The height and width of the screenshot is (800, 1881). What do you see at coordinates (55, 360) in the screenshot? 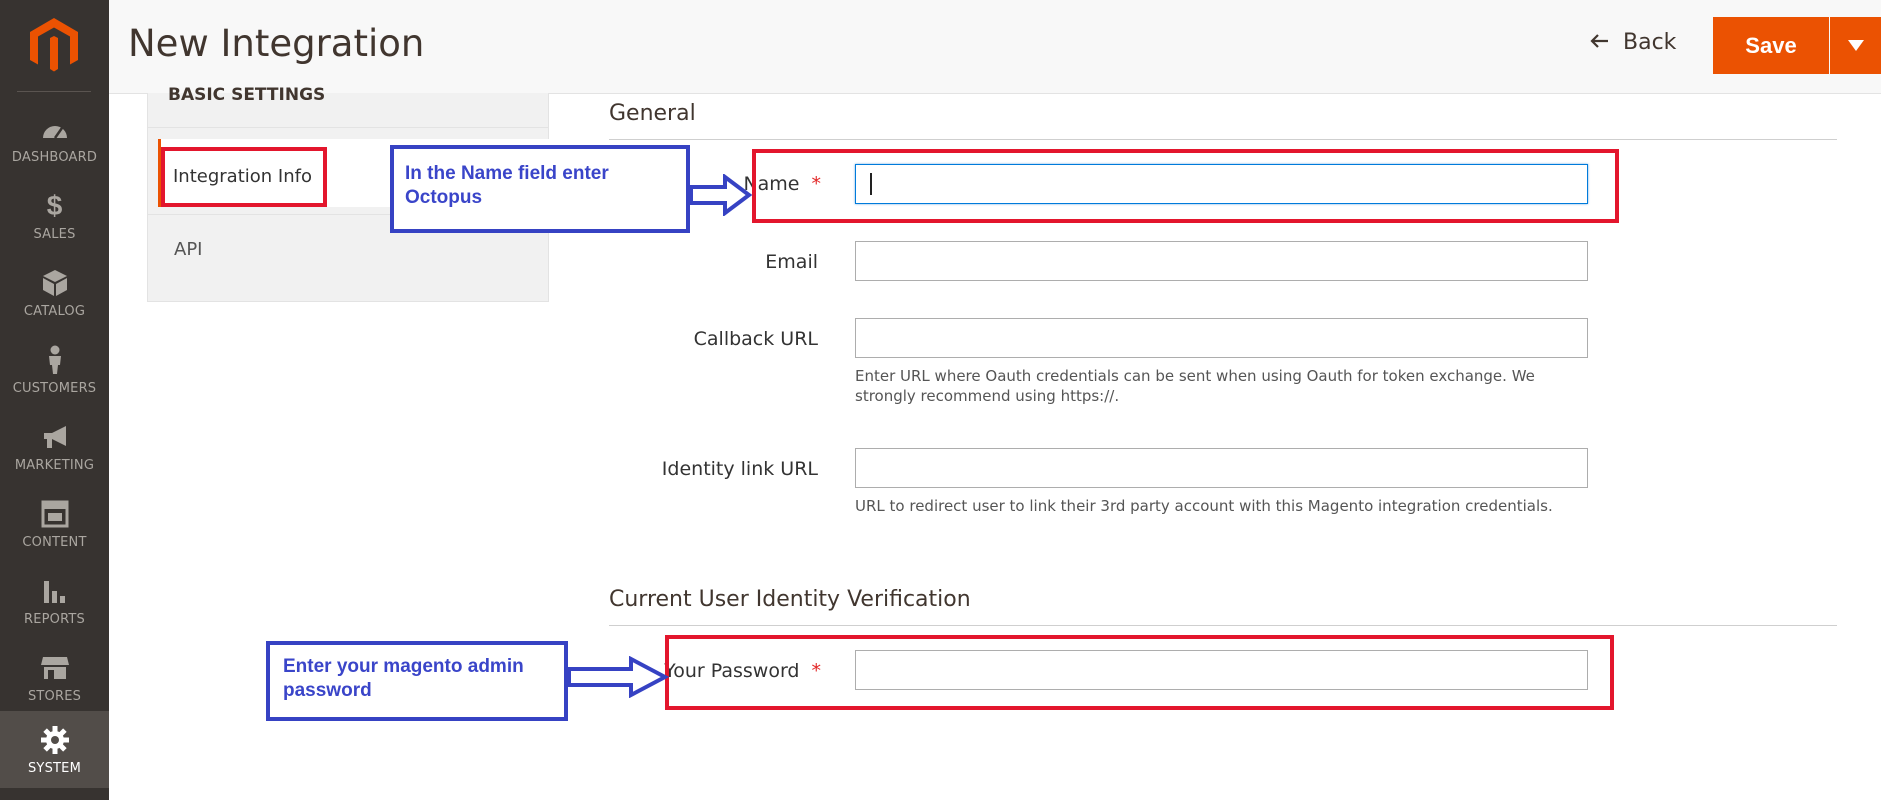
I see `person-icon` at bounding box center [55, 360].